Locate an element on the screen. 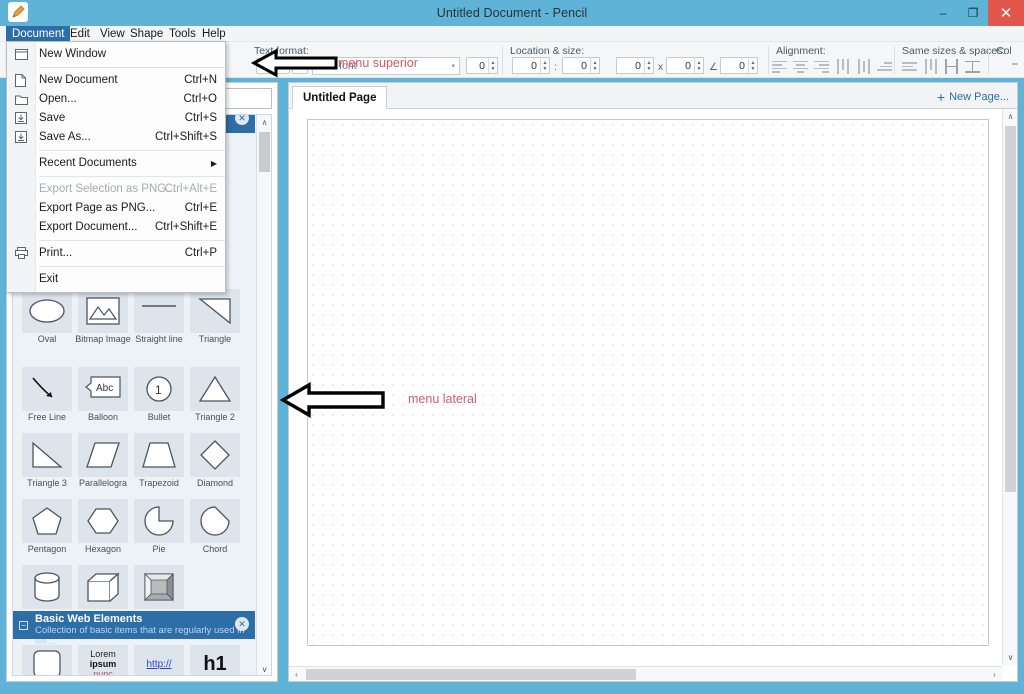 The image size is (1024, 694). shape-item-bitmap-image: Bitmap Image is located at coordinates (103, 322).